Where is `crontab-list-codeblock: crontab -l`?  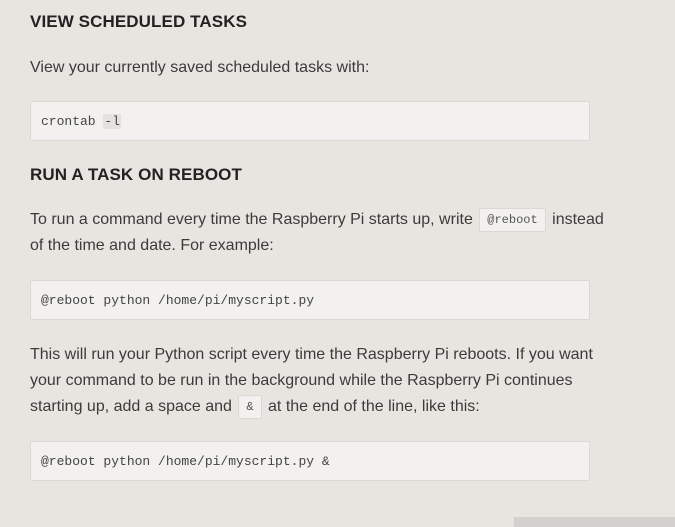
crontab-list-codeblock: crontab -l is located at coordinates (310, 121).